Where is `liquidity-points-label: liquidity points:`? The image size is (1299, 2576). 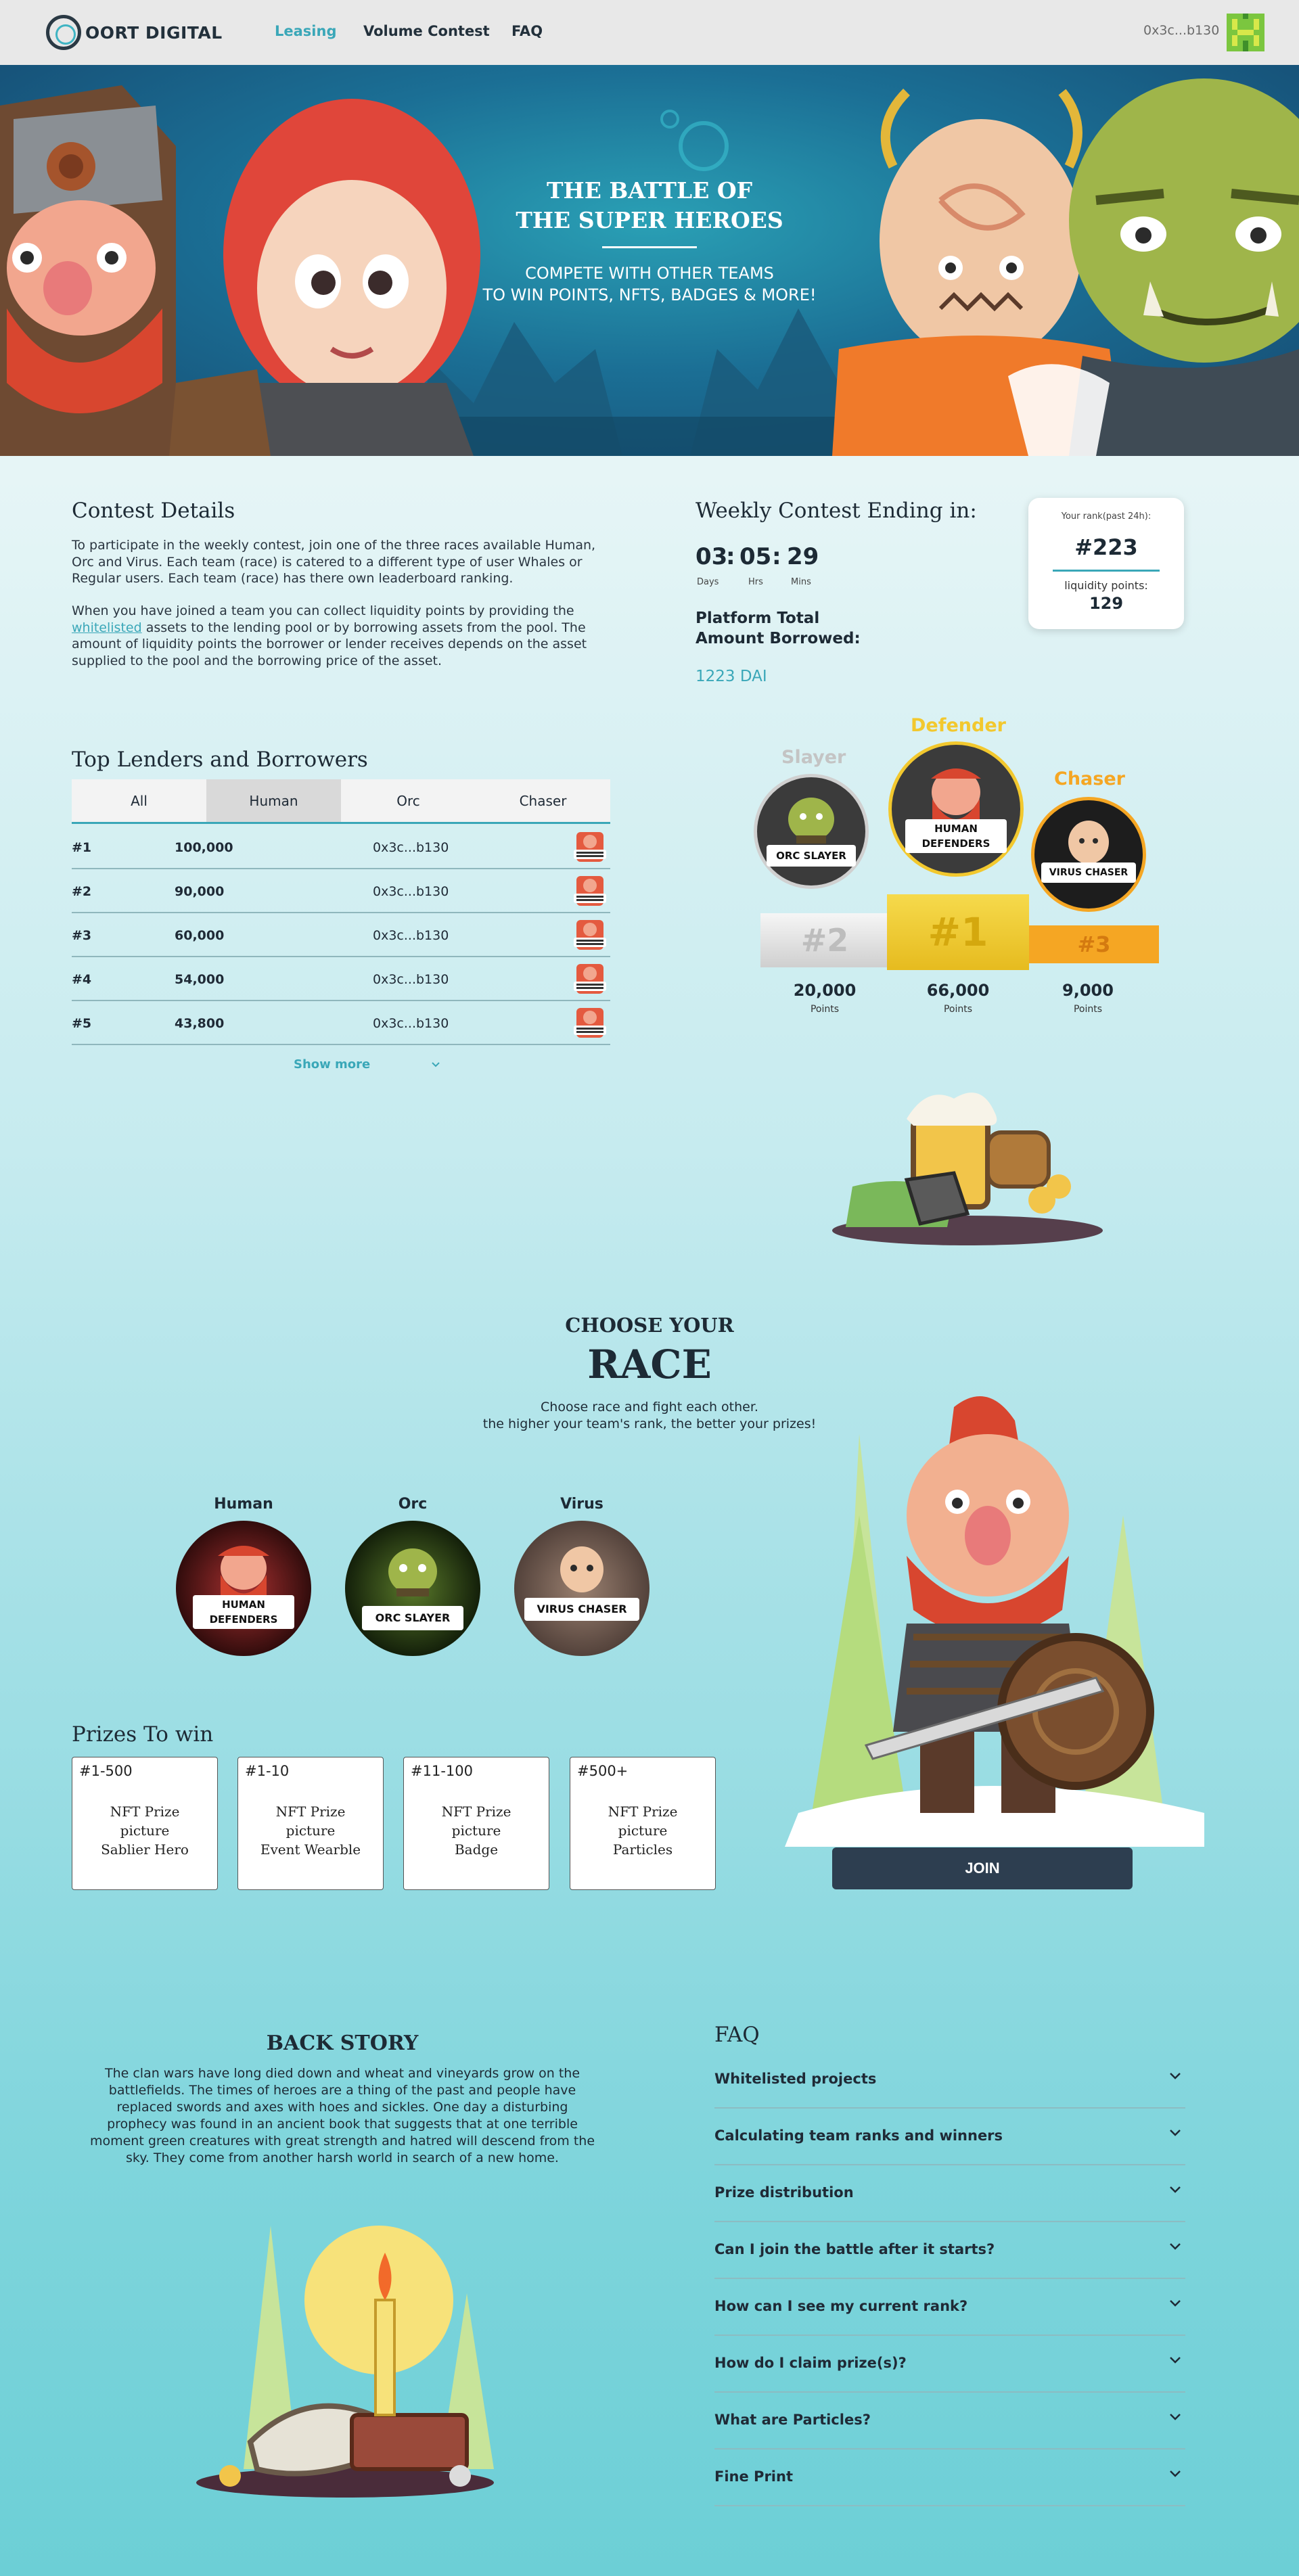 liquidity-points-label: liquidity points: is located at coordinates (1106, 585).